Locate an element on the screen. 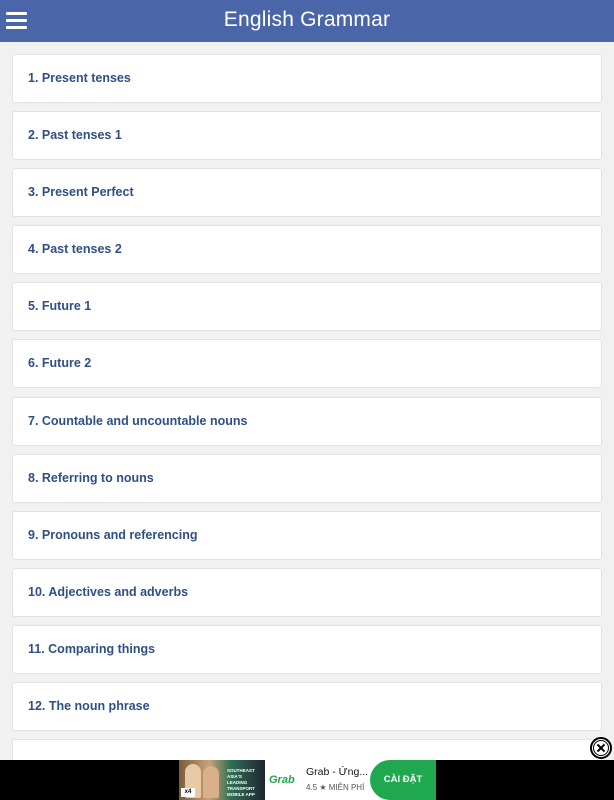  lesson-item: 12. The noun phrase is located at coordinates (307, 706).